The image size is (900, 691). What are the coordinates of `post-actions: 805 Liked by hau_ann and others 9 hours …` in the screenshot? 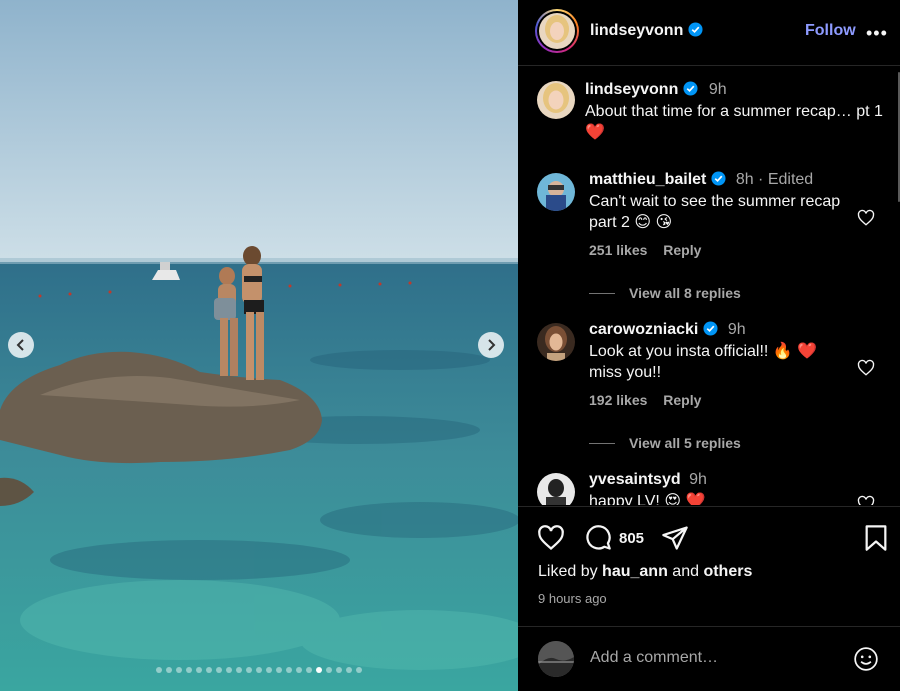 It's located at (709, 566).